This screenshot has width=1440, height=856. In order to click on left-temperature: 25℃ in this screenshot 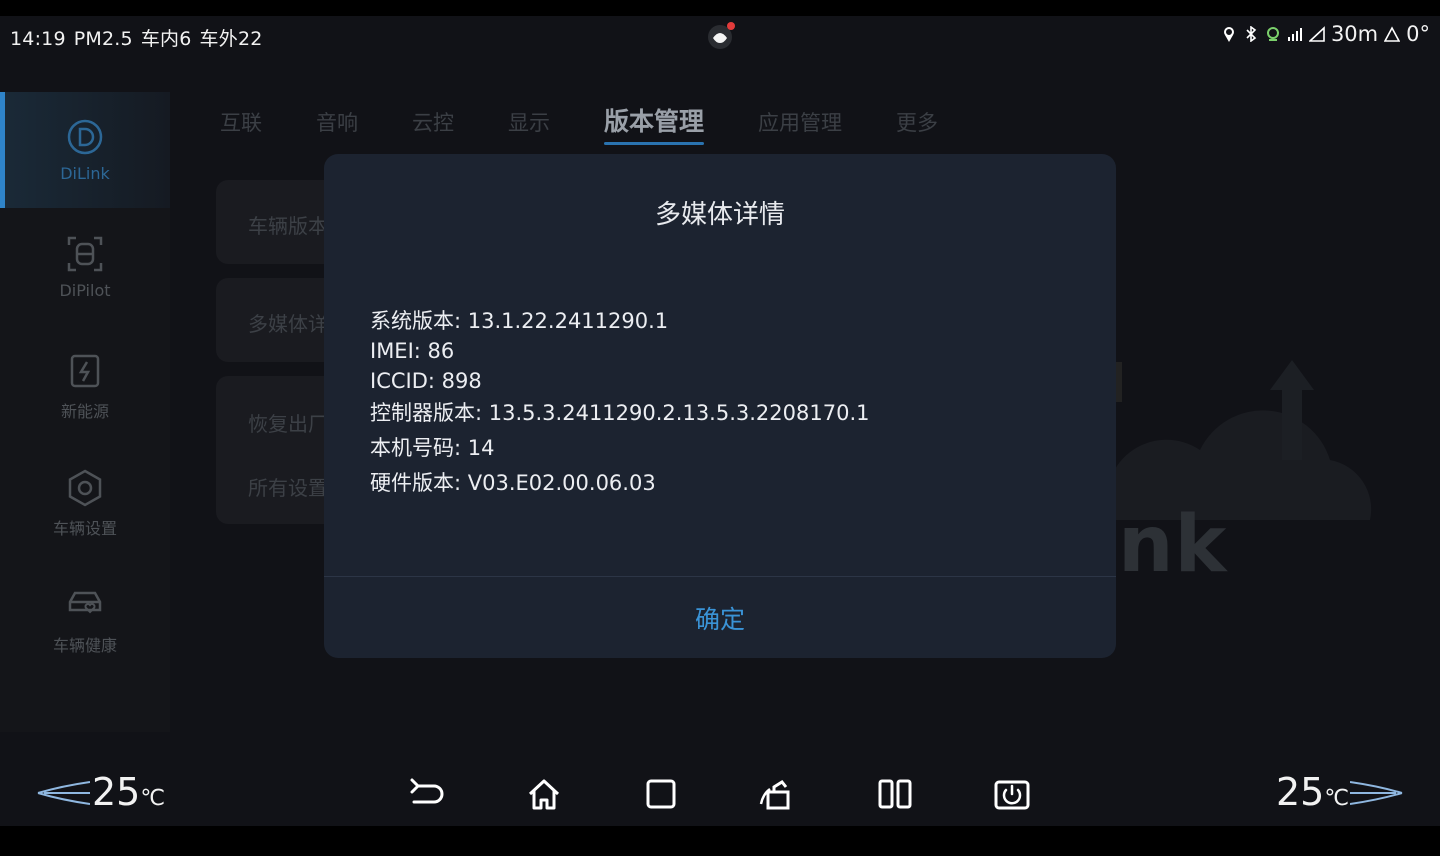, I will do `click(128, 792)`.